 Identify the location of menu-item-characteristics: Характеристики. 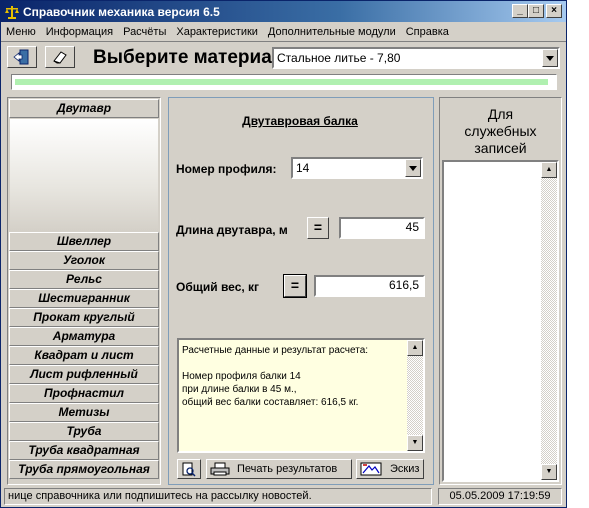
(217, 32).